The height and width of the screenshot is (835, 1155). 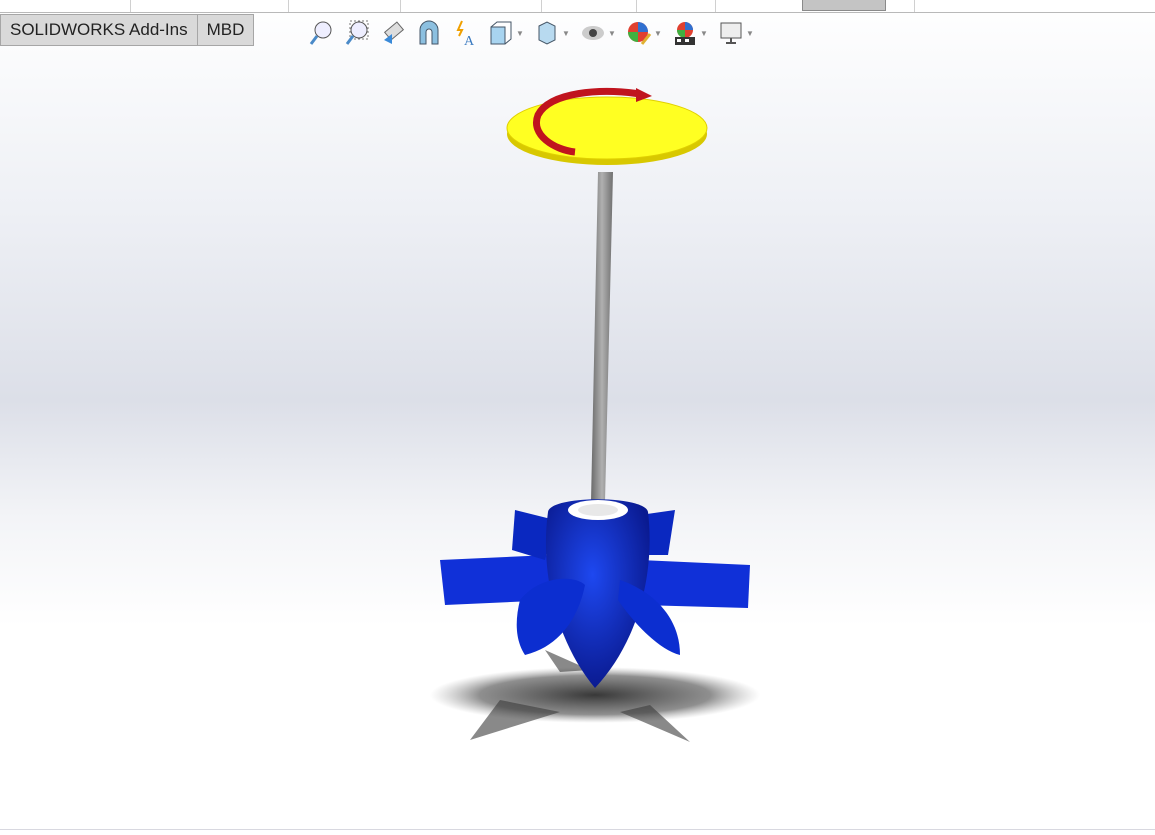 I want to click on zoom-to-area-icon, so click(x=357, y=33).